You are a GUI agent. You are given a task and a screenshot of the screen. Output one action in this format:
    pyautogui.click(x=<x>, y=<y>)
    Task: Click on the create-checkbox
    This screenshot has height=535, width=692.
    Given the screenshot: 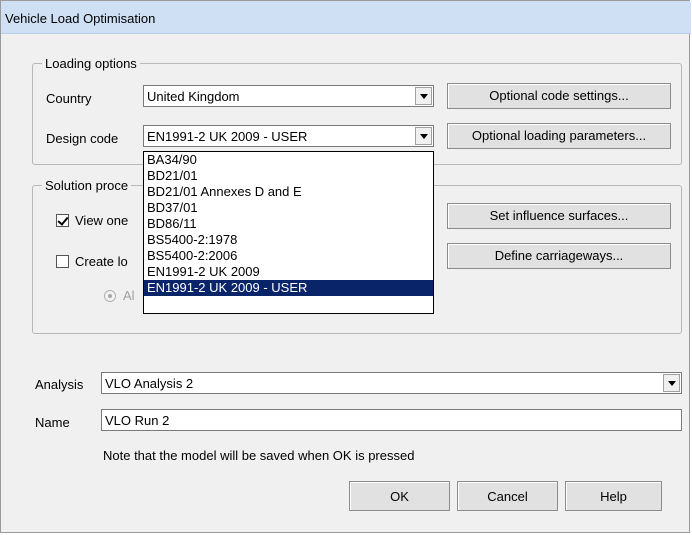 What is the action you would take?
    pyautogui.click(x=62, y=261)
    